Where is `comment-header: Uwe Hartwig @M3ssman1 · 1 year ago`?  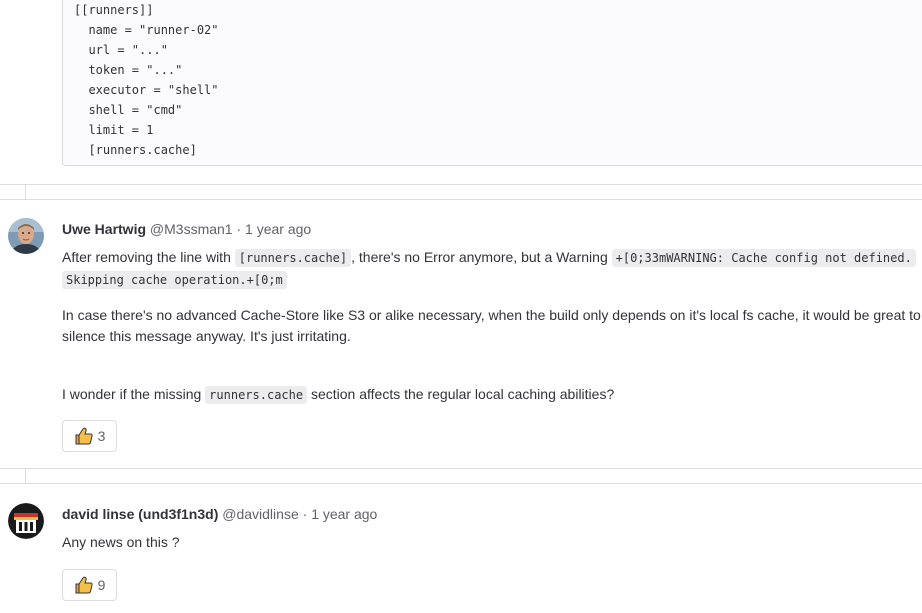 comment-header: Uwe Hartwig @M3ssman1 · 1 year ago is located at coordinates (186, 229).